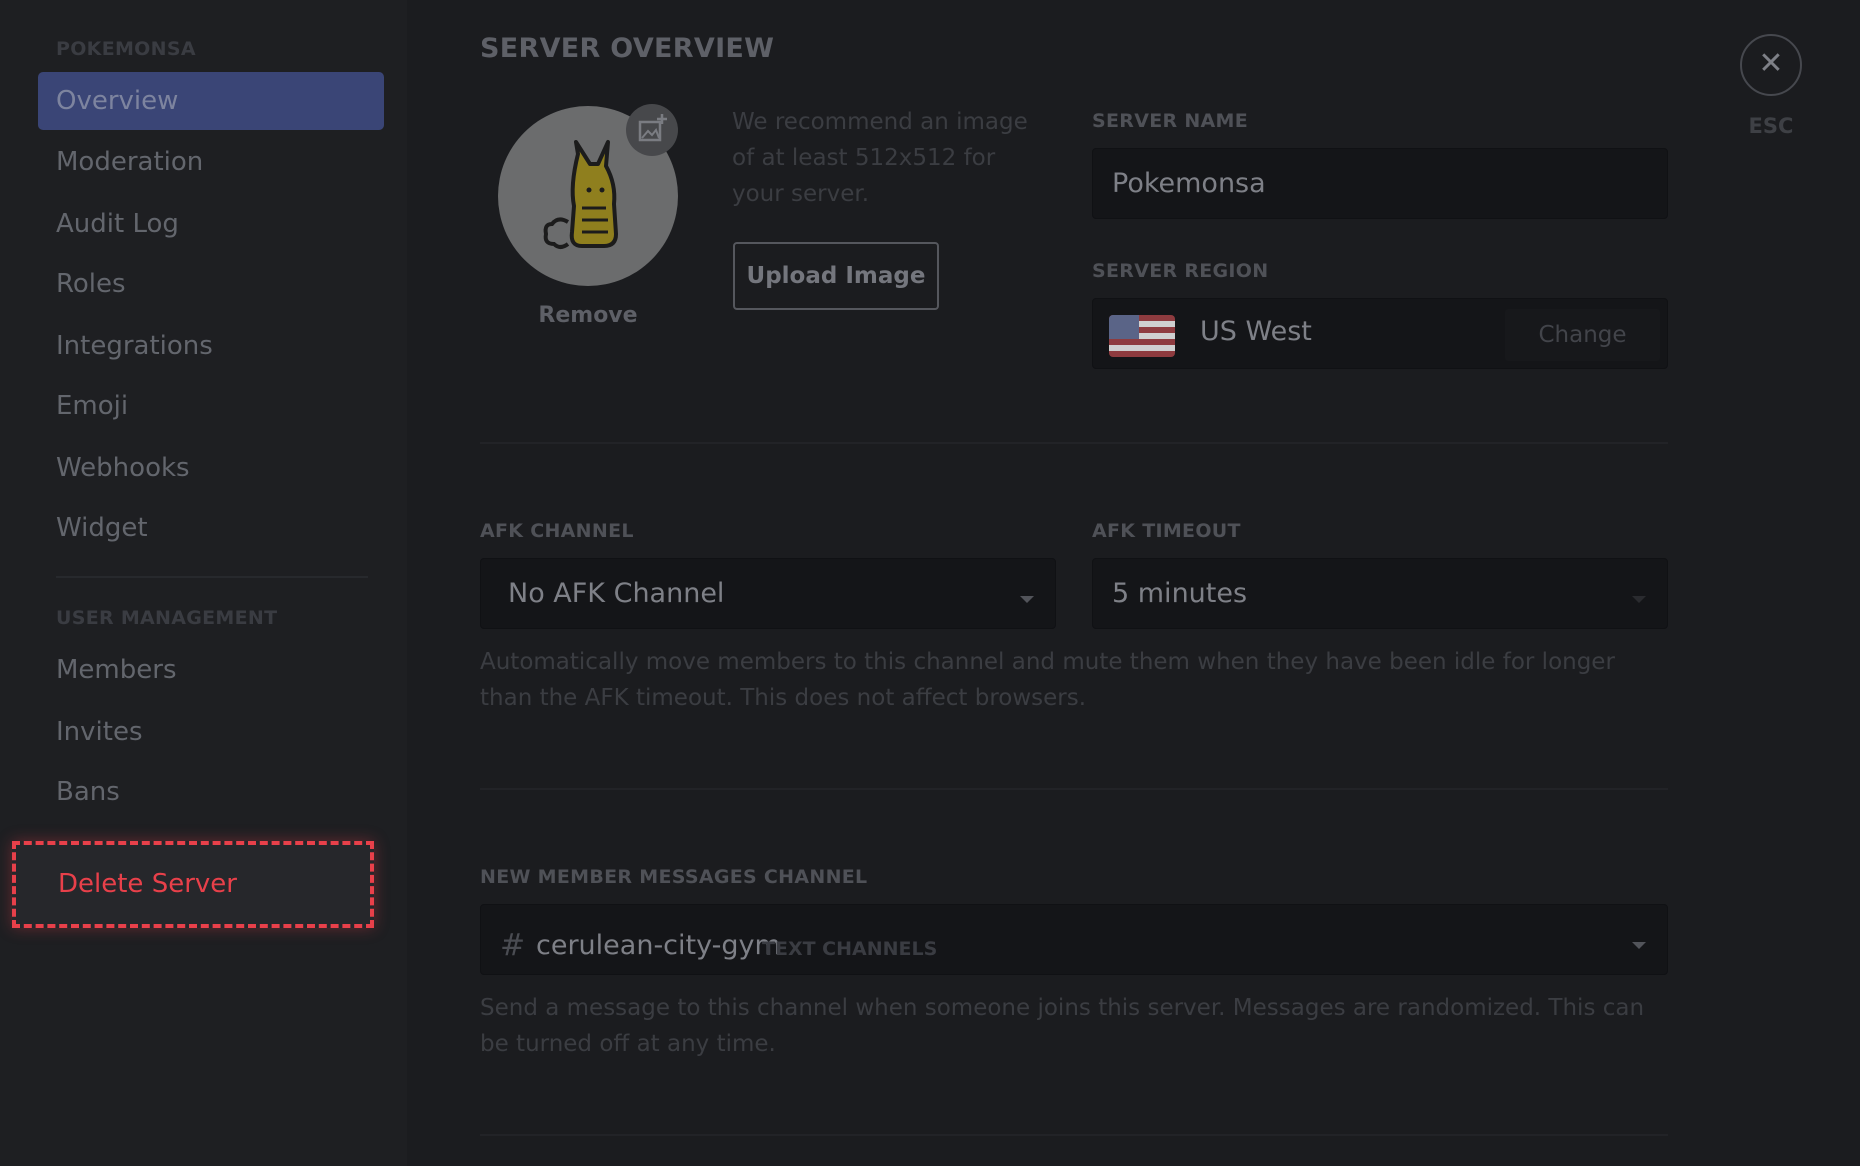 The width and height of the screenshot is (1860, 1166). Describe the element at coordinates (211, 468) in the screenshot. I see `sidebar-item-webhooks: Webhooks` at that location.